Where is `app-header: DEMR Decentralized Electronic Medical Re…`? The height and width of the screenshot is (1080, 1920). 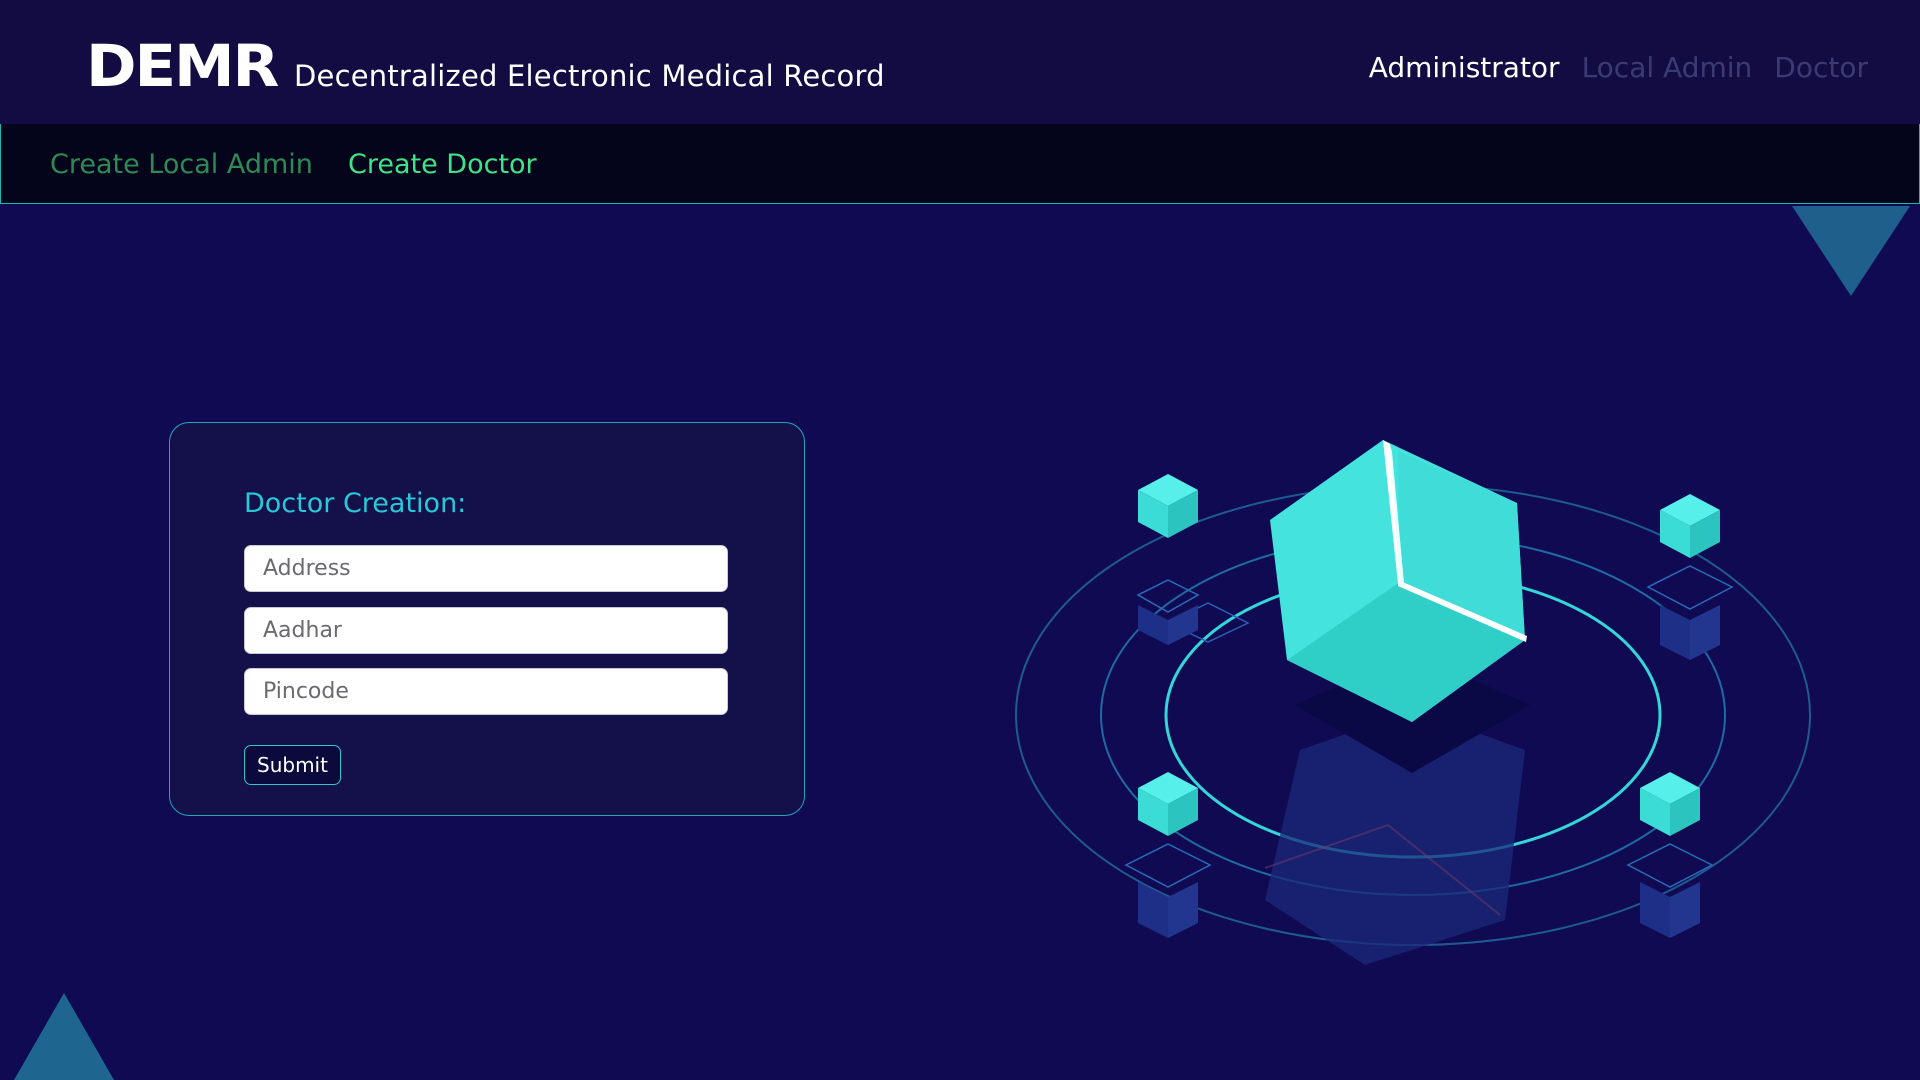 app-header: DEMR Decentralized Electronic Medical Re… is located at coordinates (960, 62).